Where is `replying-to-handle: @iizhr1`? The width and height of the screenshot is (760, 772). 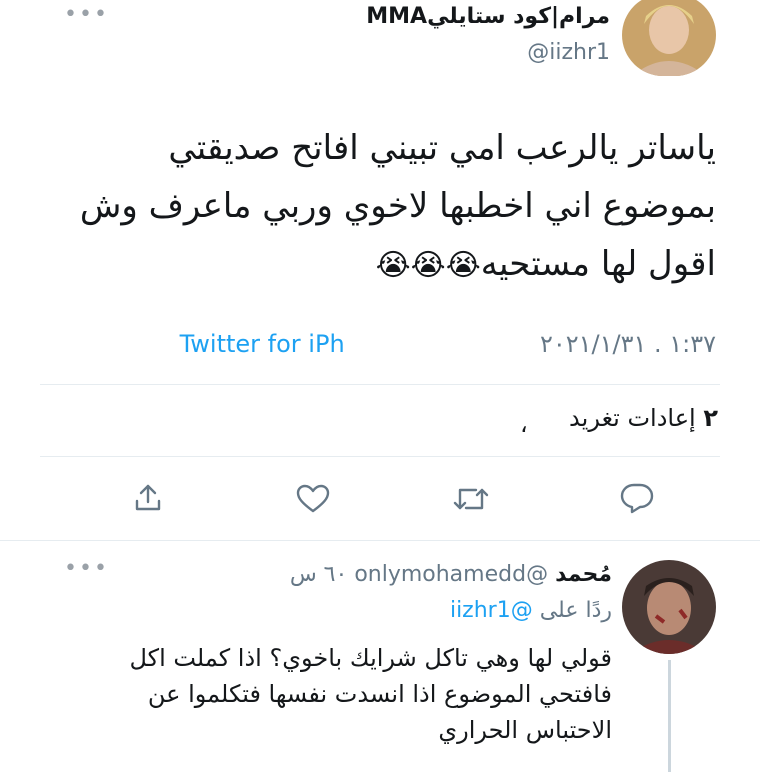
replying-to-handle: @iizhr1 is located at coordinates (491, 610).